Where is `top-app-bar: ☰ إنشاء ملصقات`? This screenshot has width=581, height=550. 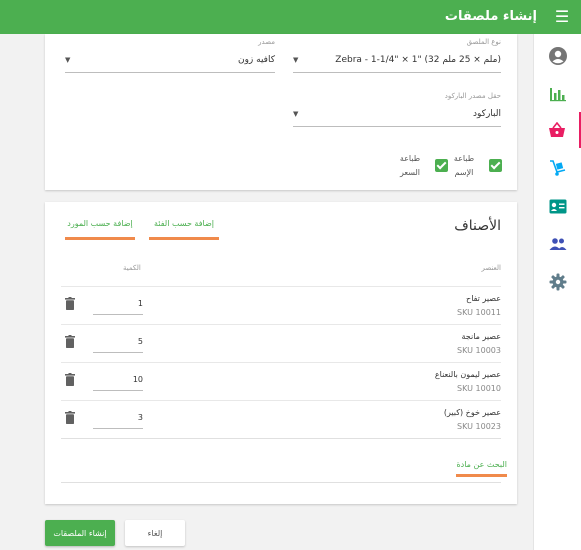
top-app-bar: ☰ إنشاء ملصقات is located at coordinates (290, 17).